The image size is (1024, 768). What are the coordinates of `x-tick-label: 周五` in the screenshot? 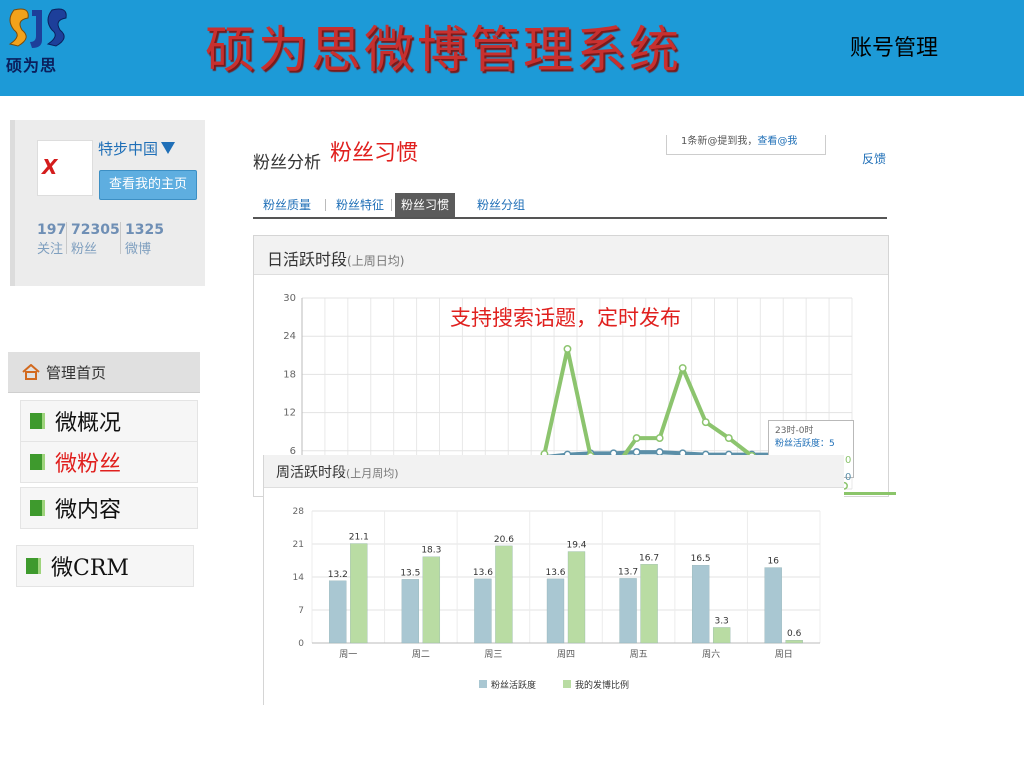 It's located at (639, 654).